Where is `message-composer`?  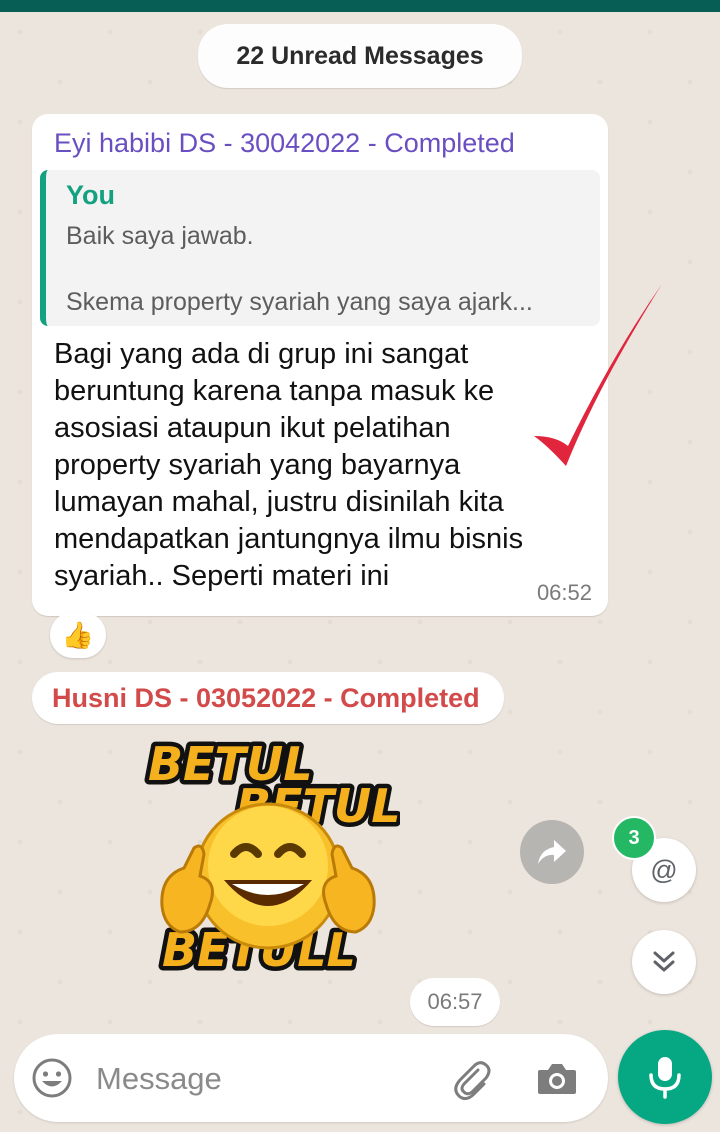 message-composer is located at coordinates (311, 1078).